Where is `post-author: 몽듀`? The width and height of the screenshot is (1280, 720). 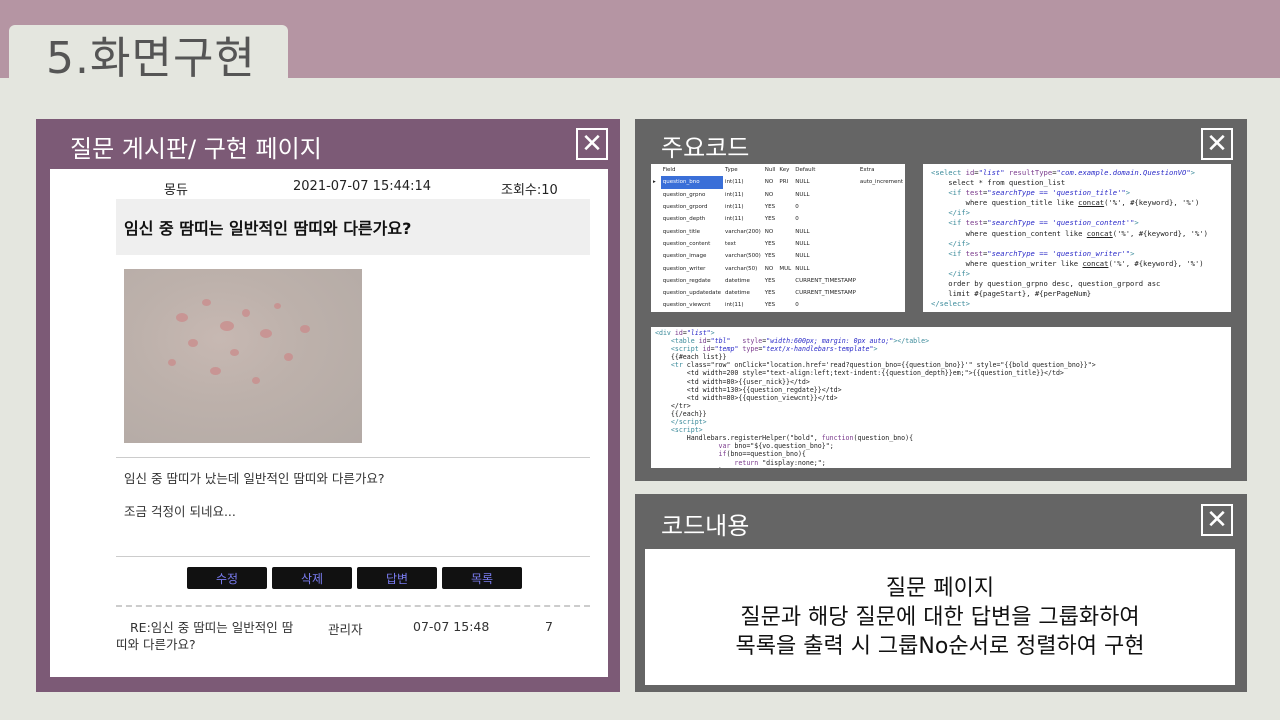
post-author: 몽듀 is located at coordinates (176, 190).